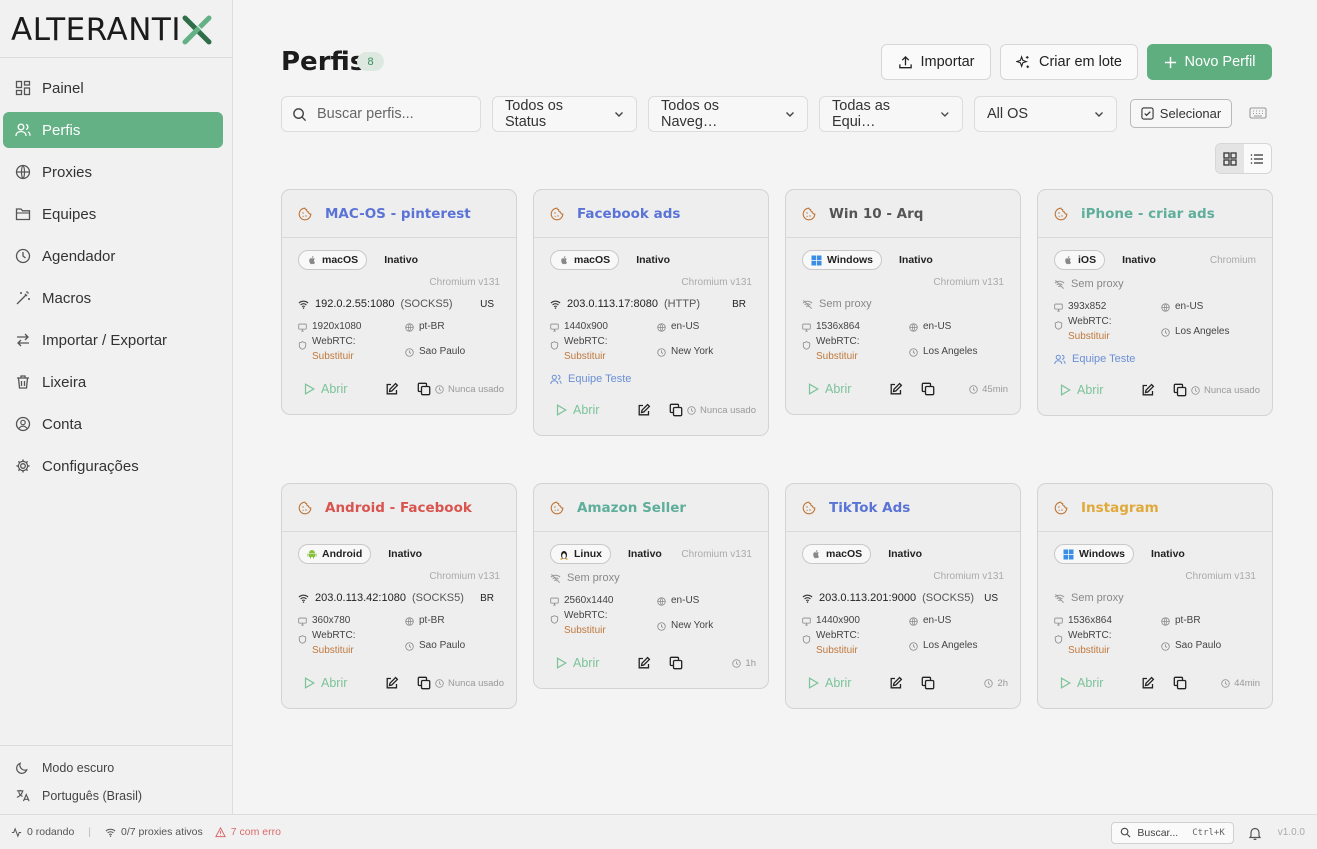  Describe the element at coordinates (392, 114) in the screenshot. I see `search-input` at that location.